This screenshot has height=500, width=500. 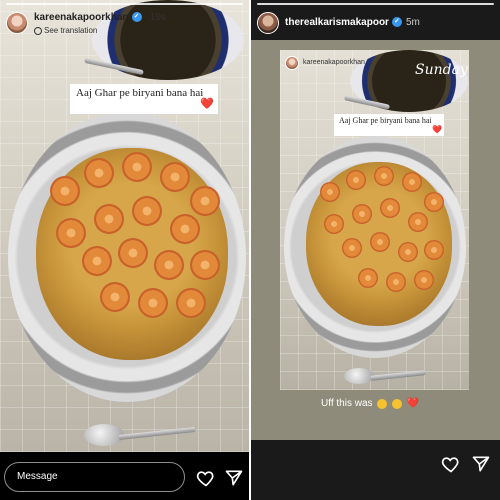 I want to click on story-time: 19s, so click(x=158, y=17).